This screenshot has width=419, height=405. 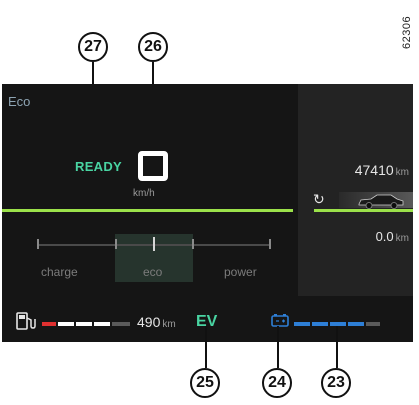 What do you see at coordinates (206, 347) in the screenshot?
I see `callout-25-leader` at bounding box center [206, 347].